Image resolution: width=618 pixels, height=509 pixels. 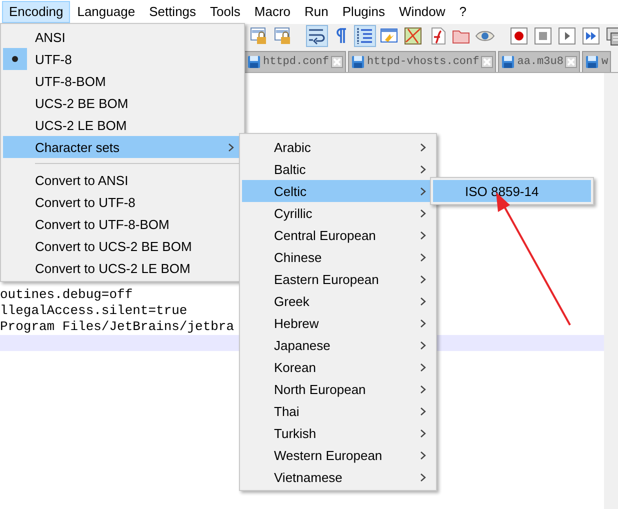 What do you see at coordinates (422, 61) in the screenshot?
I see `file-tab: httpd-vhosts.conf` at bounding box center [422, 61].